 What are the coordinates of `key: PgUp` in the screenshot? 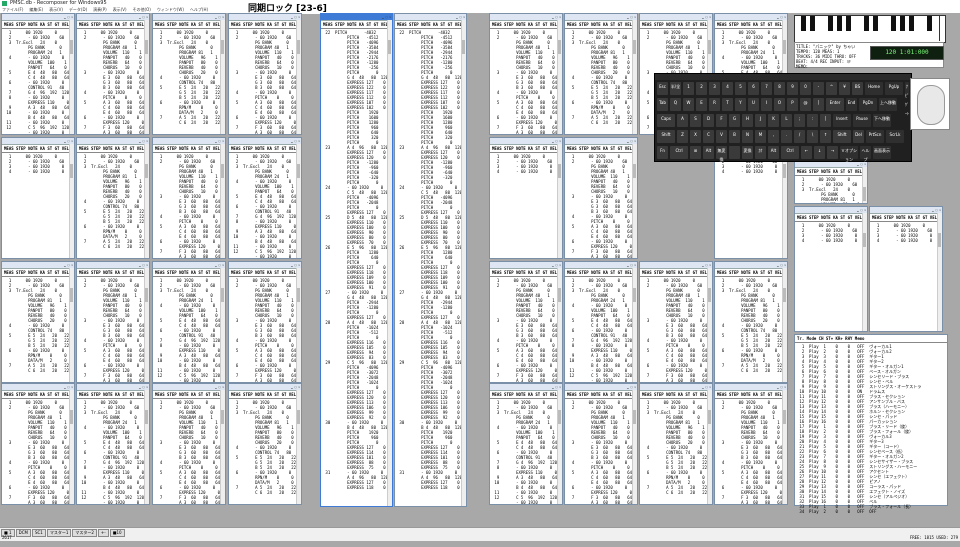 It's located at (894, 88).